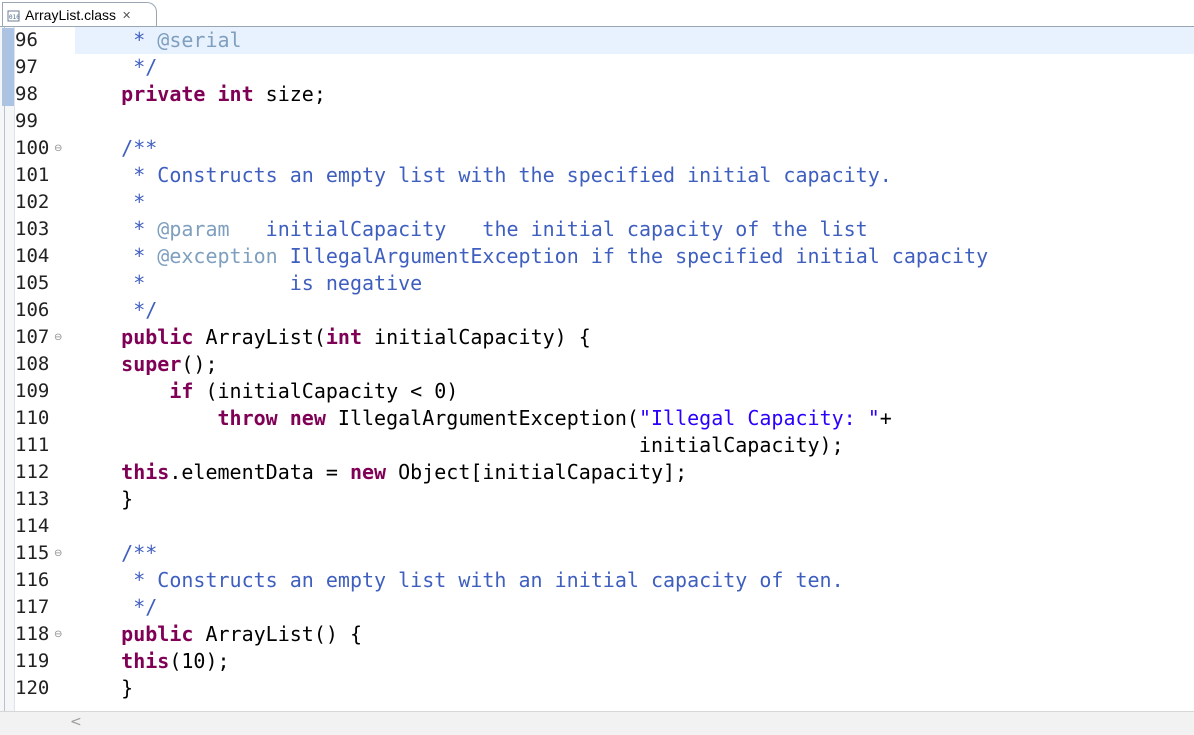  What do you see at coordinates (32, 148) in the screenshot?
I see `line-number: 100` at bounding box center [32, 148].